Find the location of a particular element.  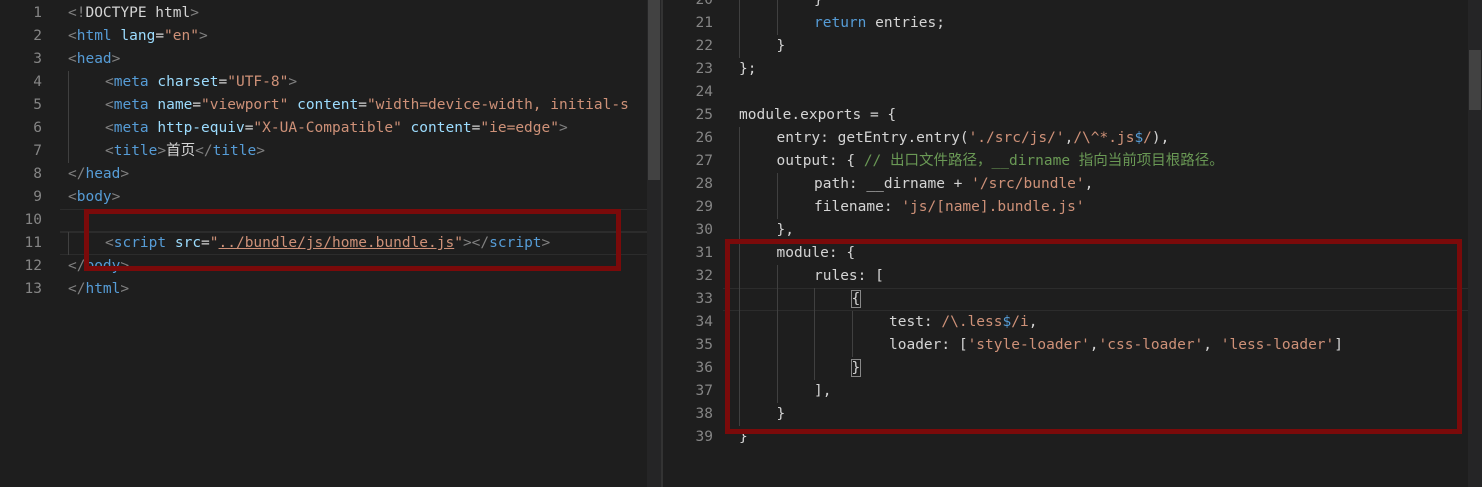

code-text: <!DOCTYPE html> is located at coordinates (133, 13).